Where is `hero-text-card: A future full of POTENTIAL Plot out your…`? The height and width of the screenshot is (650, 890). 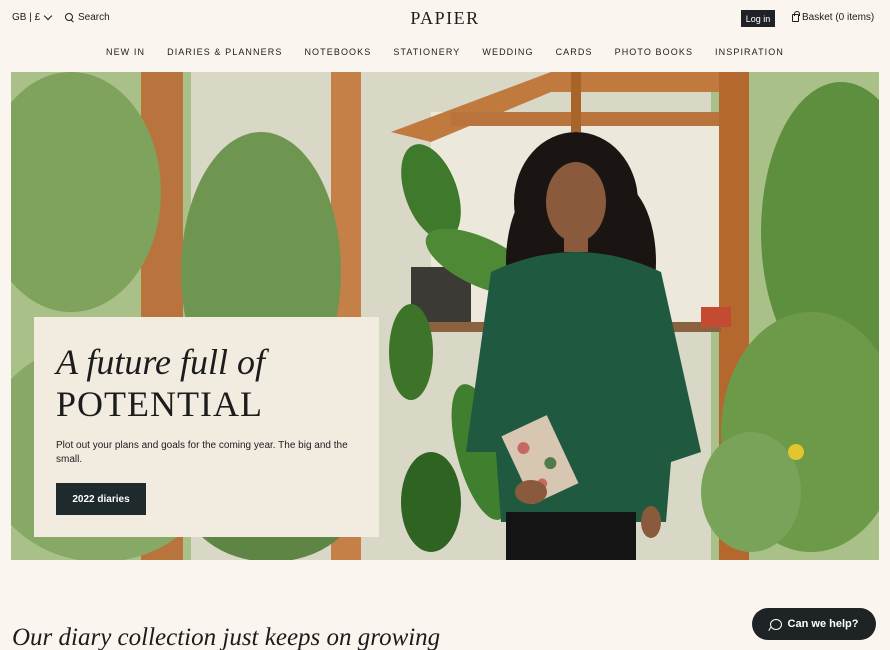
hero-text-card: A future full of POTENTIAL Plot out your… is located at coordinates (206, 427).